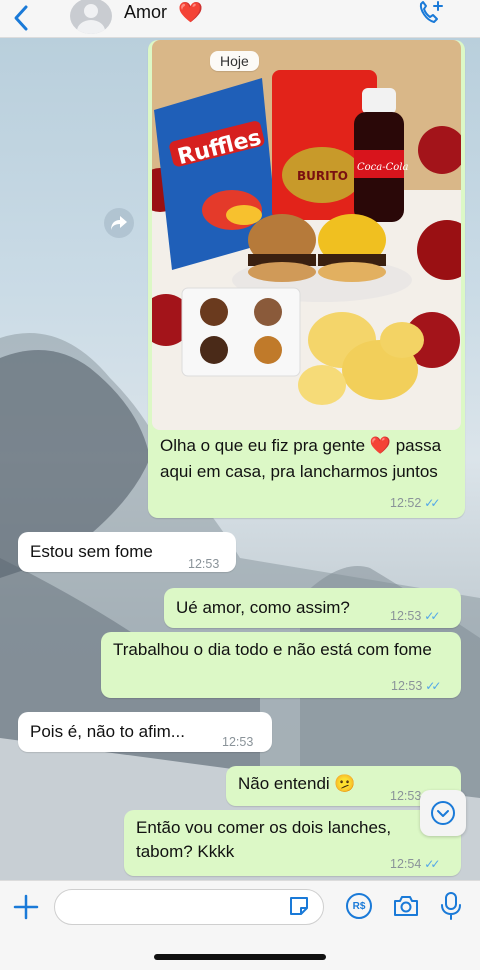  What do you see at coordinates (145, 12) in the screenshot?
I see `contact-name: Amor` at bounding box center [145, 12].